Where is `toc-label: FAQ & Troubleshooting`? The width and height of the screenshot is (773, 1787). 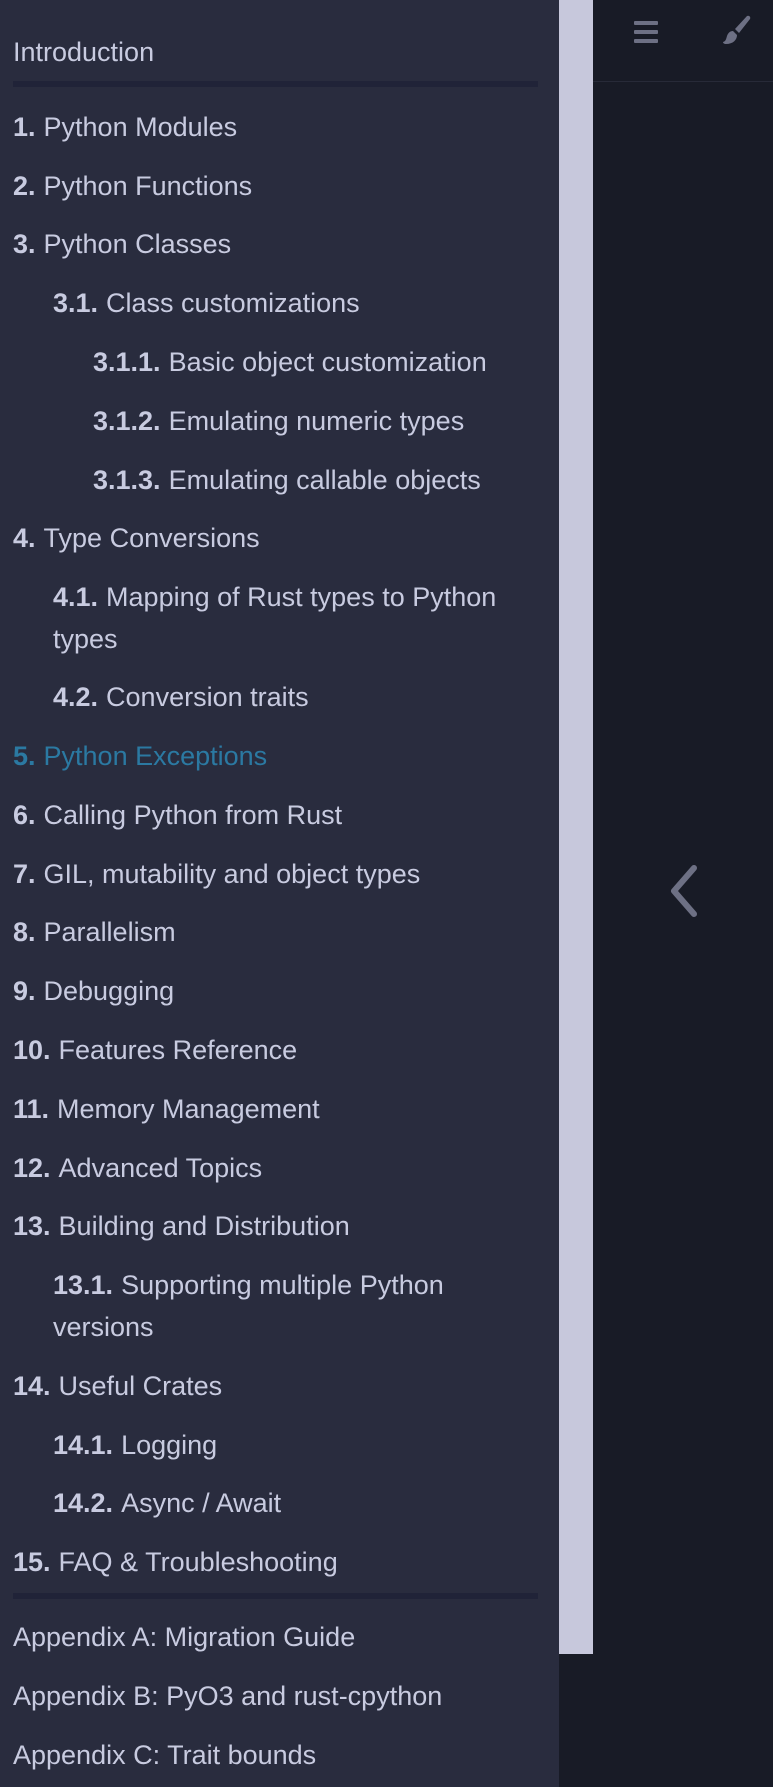 toc-label: FAQ & Troubleshooting is located at coordinates (198, 1562).